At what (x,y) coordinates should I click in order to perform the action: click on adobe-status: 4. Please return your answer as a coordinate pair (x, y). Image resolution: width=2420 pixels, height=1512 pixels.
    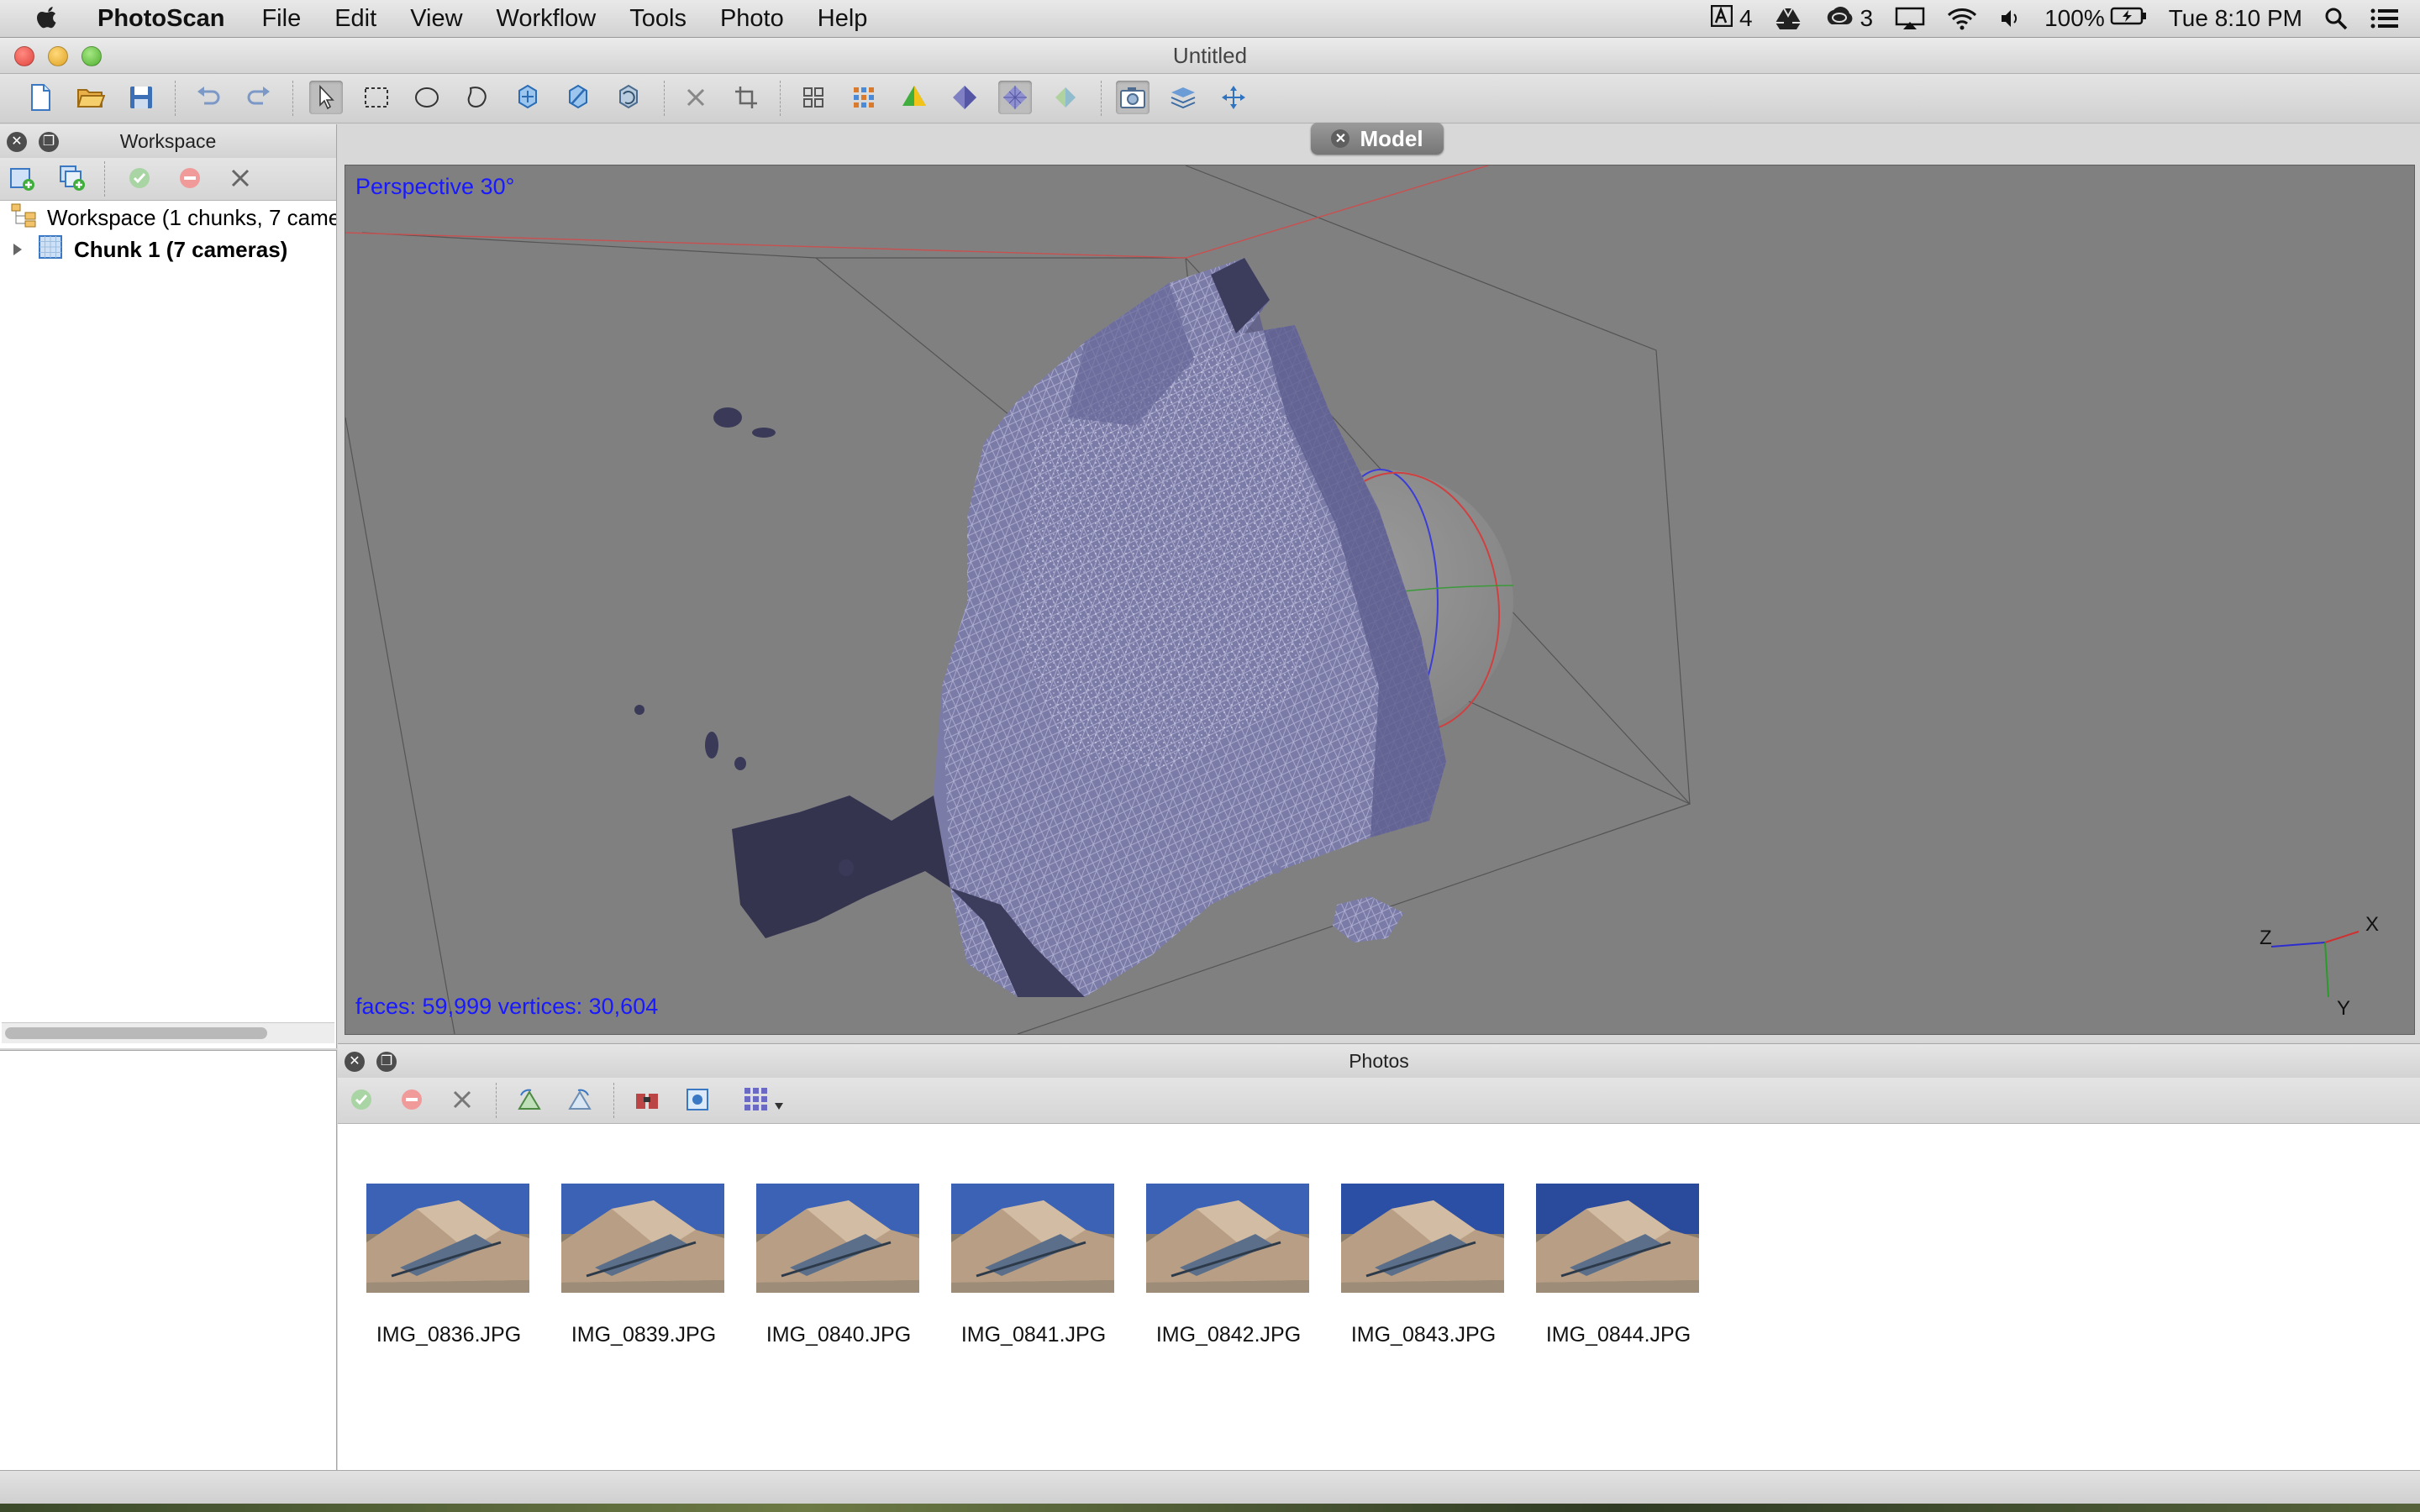
    Looking at the image, I should click on (1732, 18).